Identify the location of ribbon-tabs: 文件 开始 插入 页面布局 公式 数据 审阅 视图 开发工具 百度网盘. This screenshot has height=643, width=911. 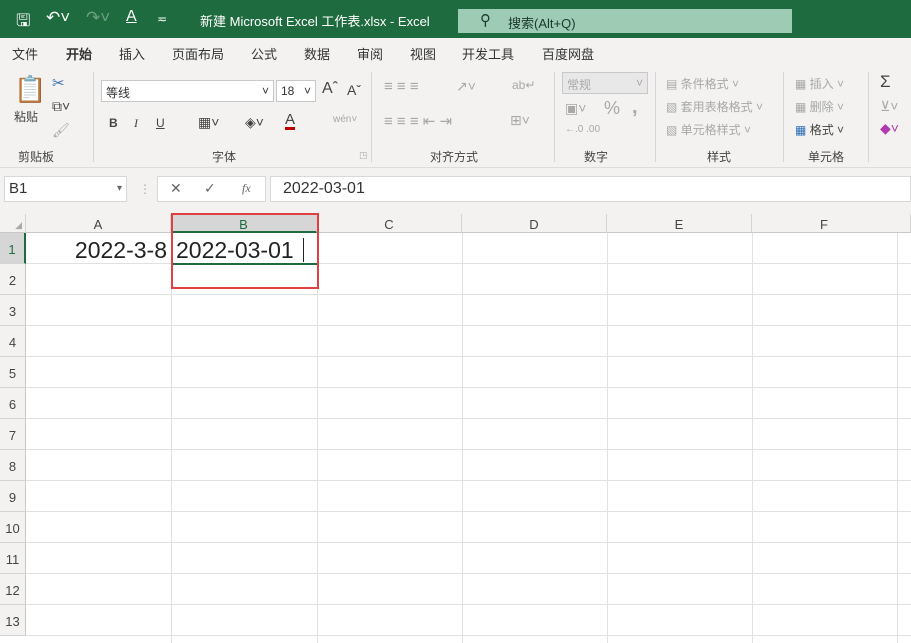
(455, 53).